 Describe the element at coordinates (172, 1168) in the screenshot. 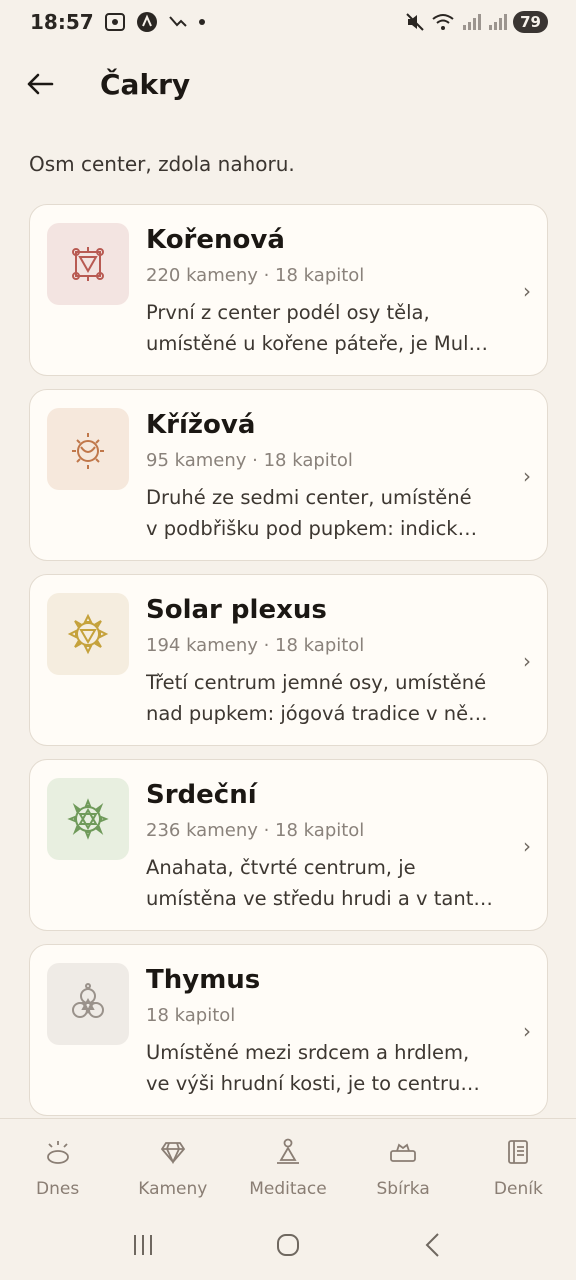

I see `nav-item-kameny: Kameny` at that location.